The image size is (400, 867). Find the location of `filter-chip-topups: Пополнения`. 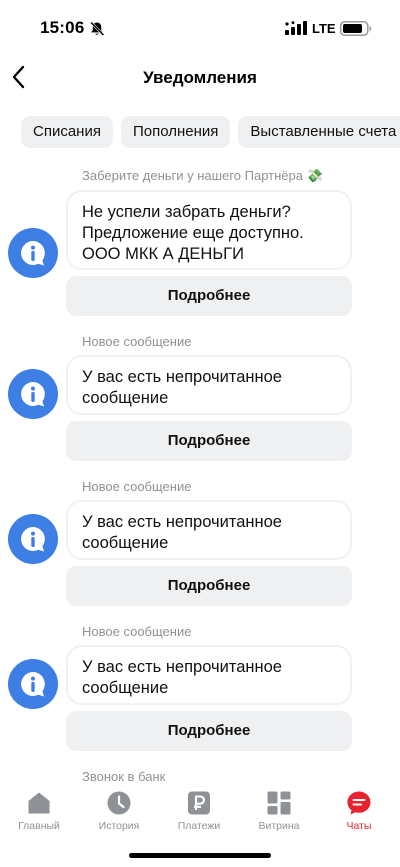

filter-chip-topups: Пополнения is located at coordinates (175, 132).